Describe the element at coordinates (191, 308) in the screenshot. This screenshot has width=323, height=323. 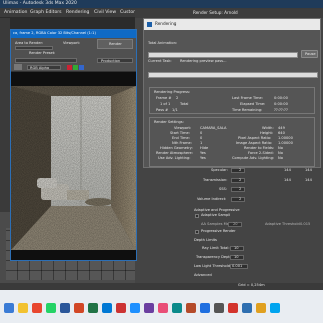
I see `autocad-icon` at that location.